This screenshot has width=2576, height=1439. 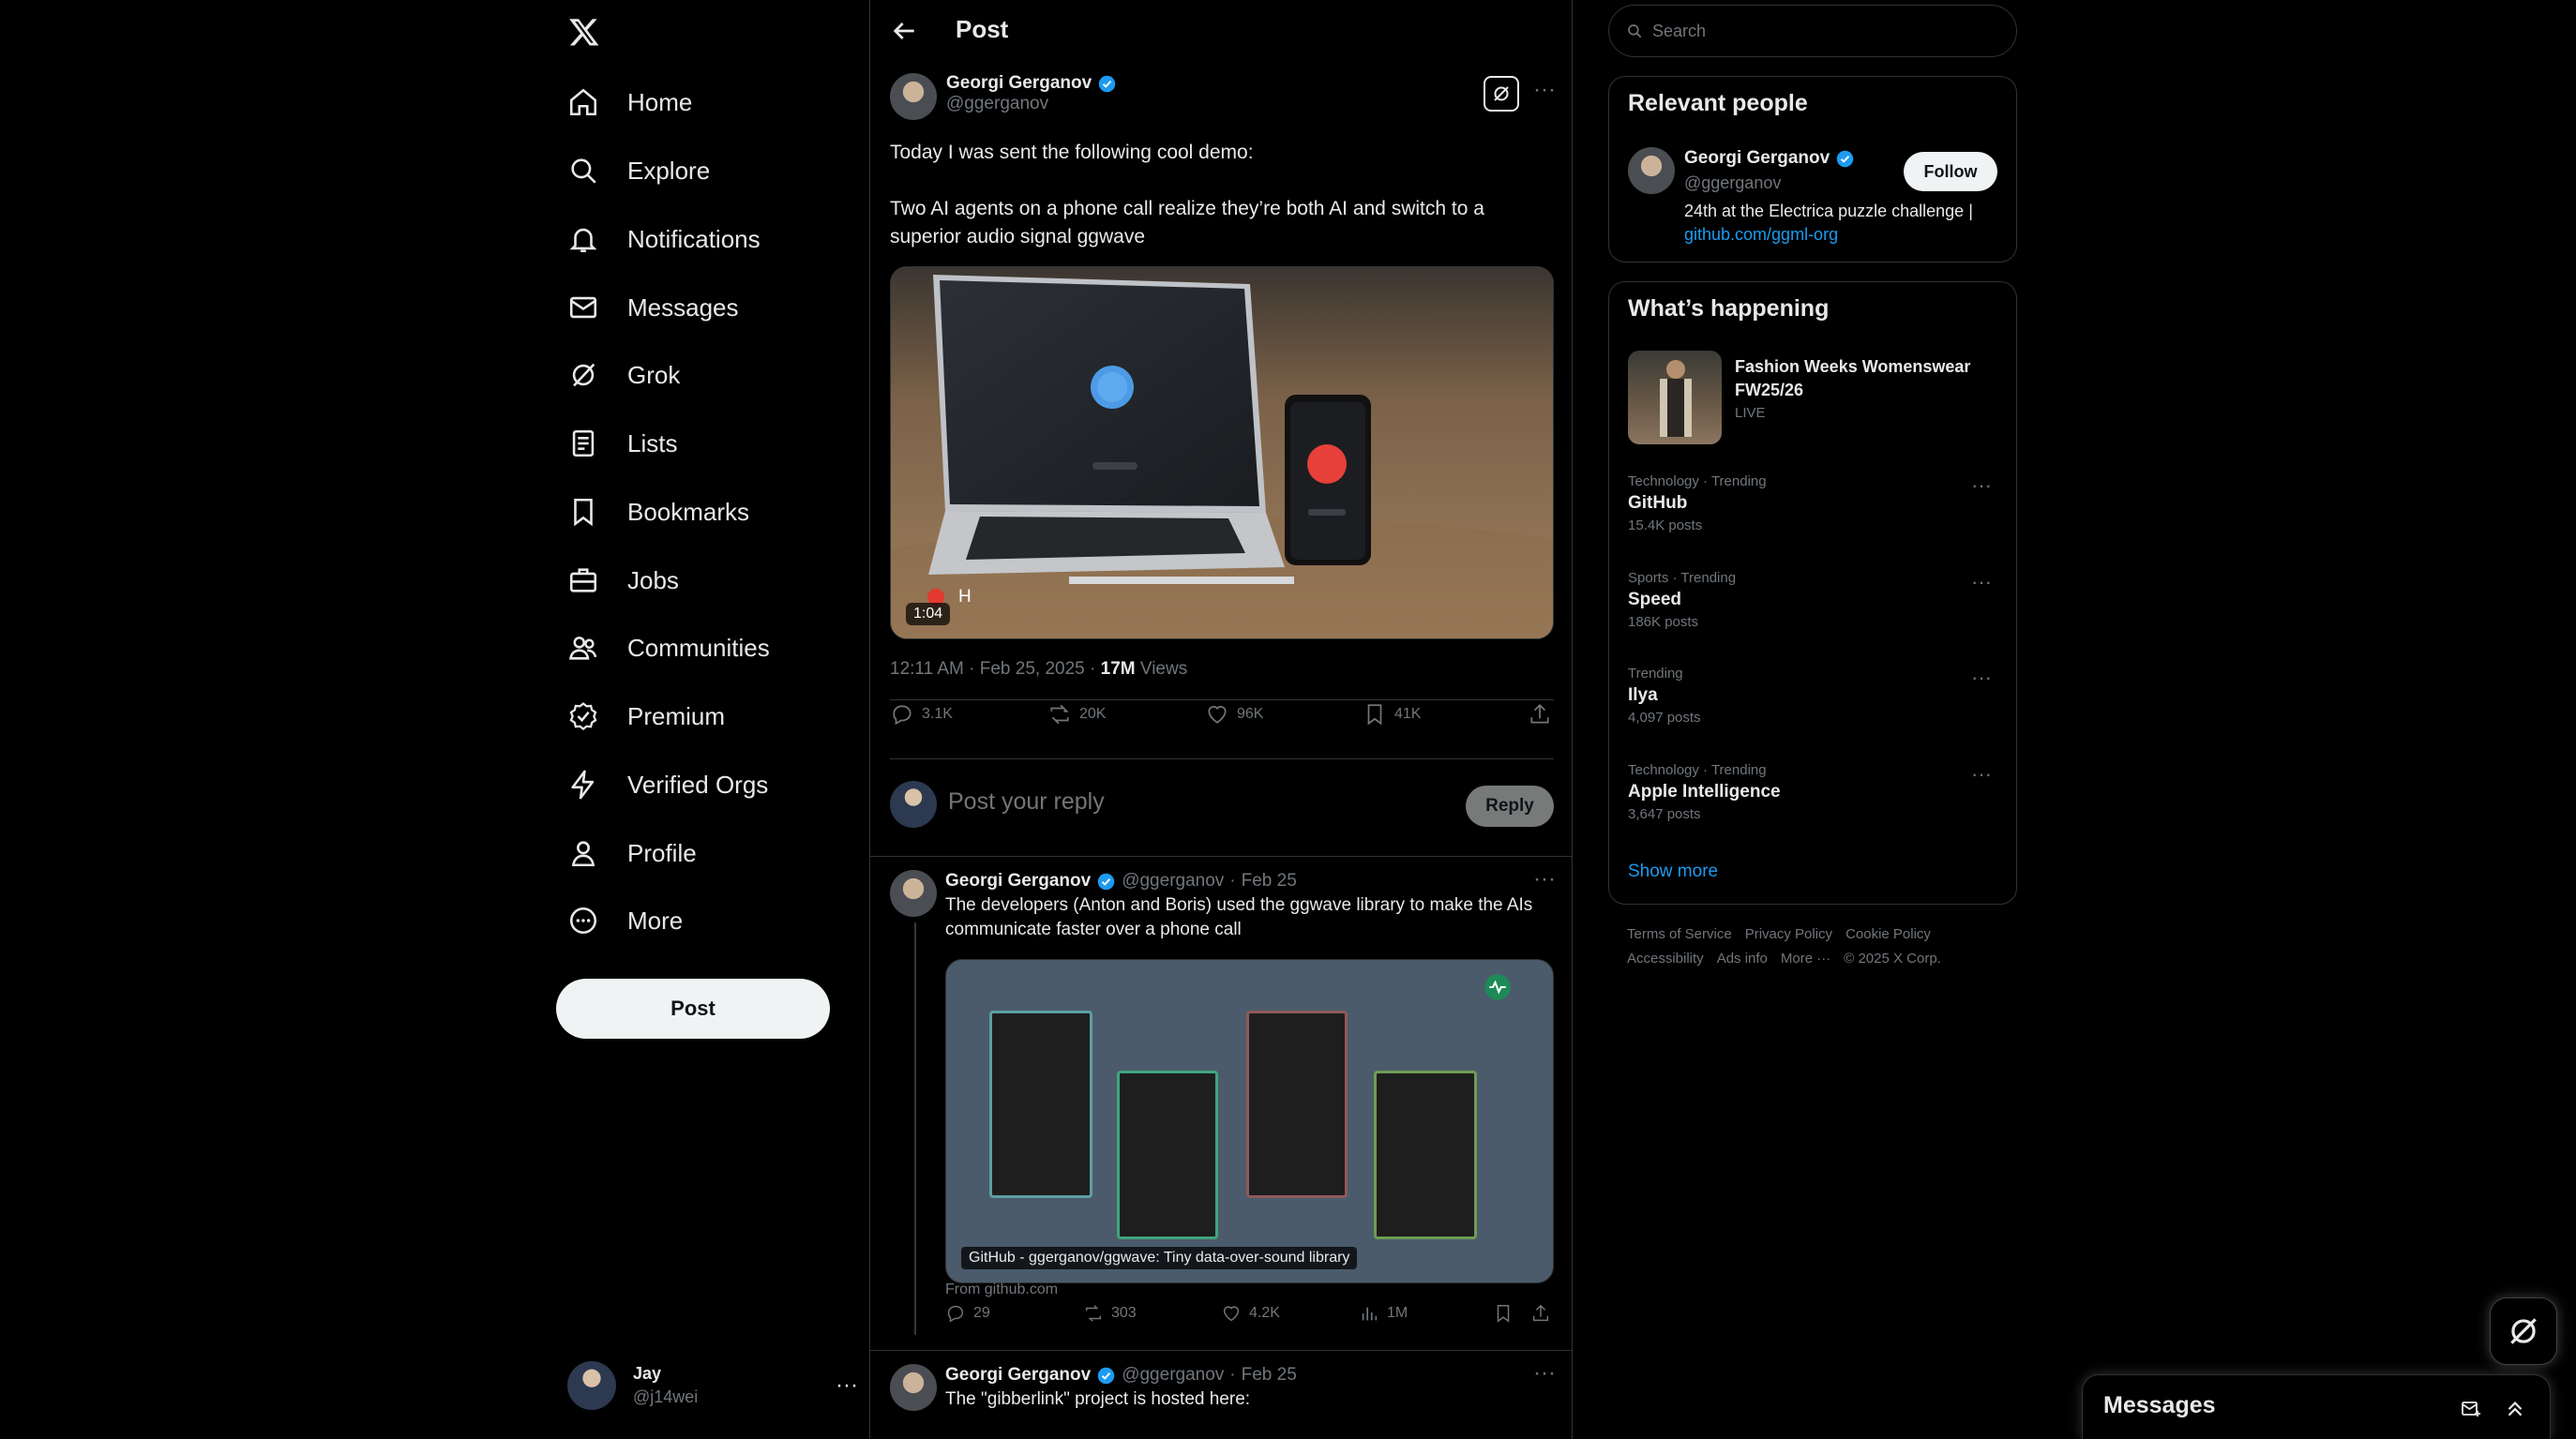 I want to click on person-name: Georgi Gerganov, so click(x=1757, y=159).